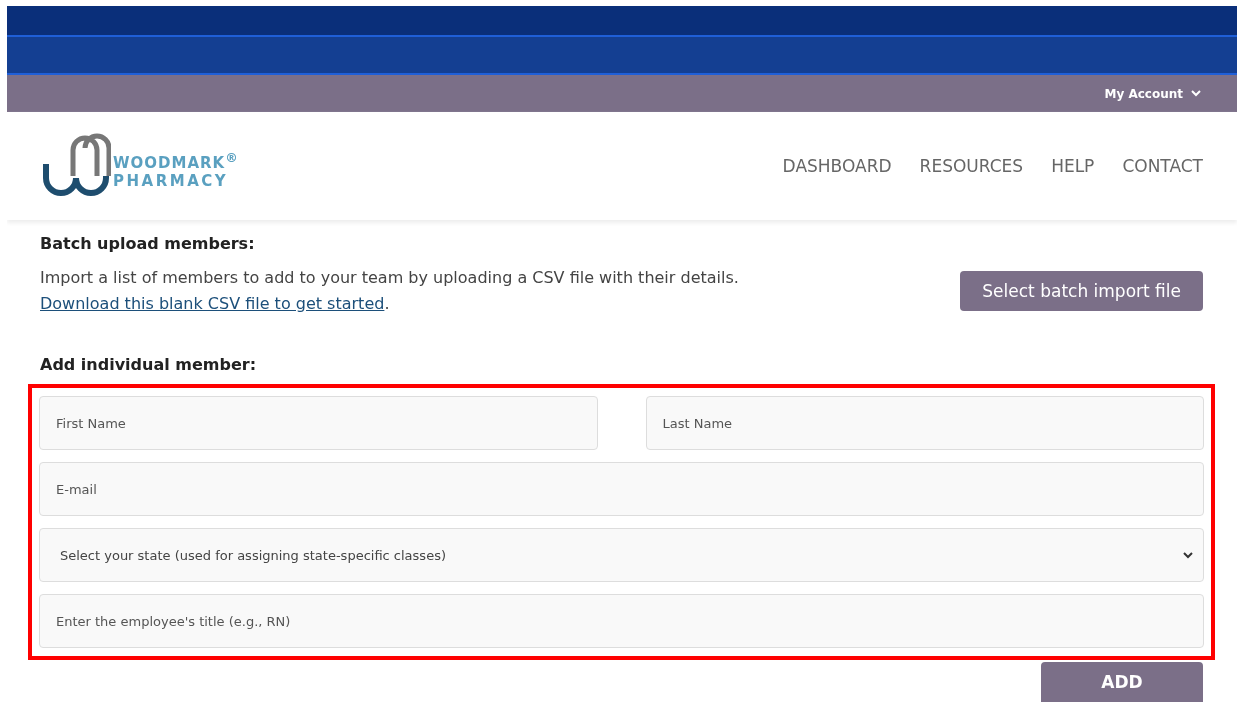 Image resolution: width=1244 pixels, height=711 pixels. What do you see at coordinates (318, 423) in the screenshot?
I see `input-field: First Name` at bounding box center [318, 423].